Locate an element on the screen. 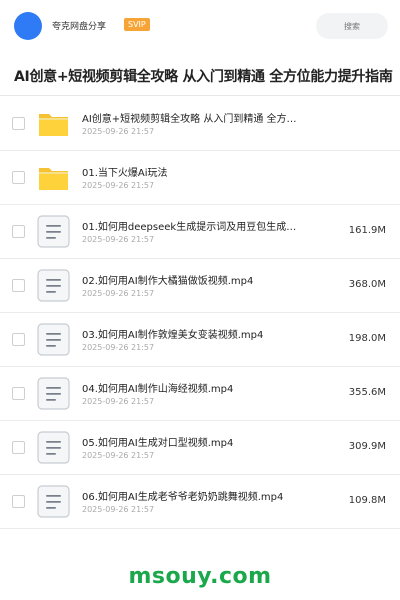 The height and width of the screenshot is (600, 400). svip-badge: SVIP is located at coordinates (137, 24).